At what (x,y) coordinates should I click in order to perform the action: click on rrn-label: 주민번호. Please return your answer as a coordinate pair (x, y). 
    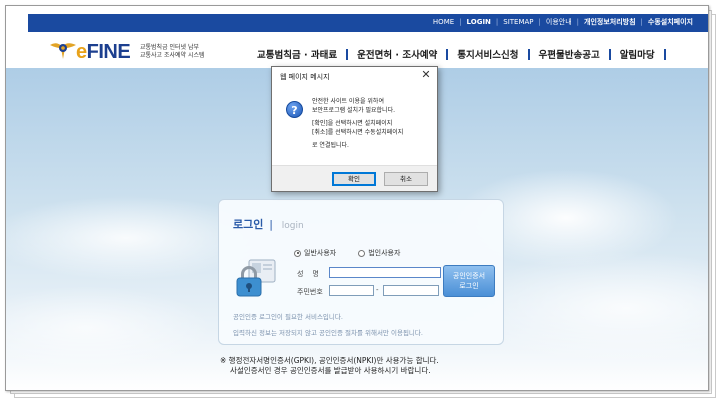
    Looking at the image, I should click on (310, 292).